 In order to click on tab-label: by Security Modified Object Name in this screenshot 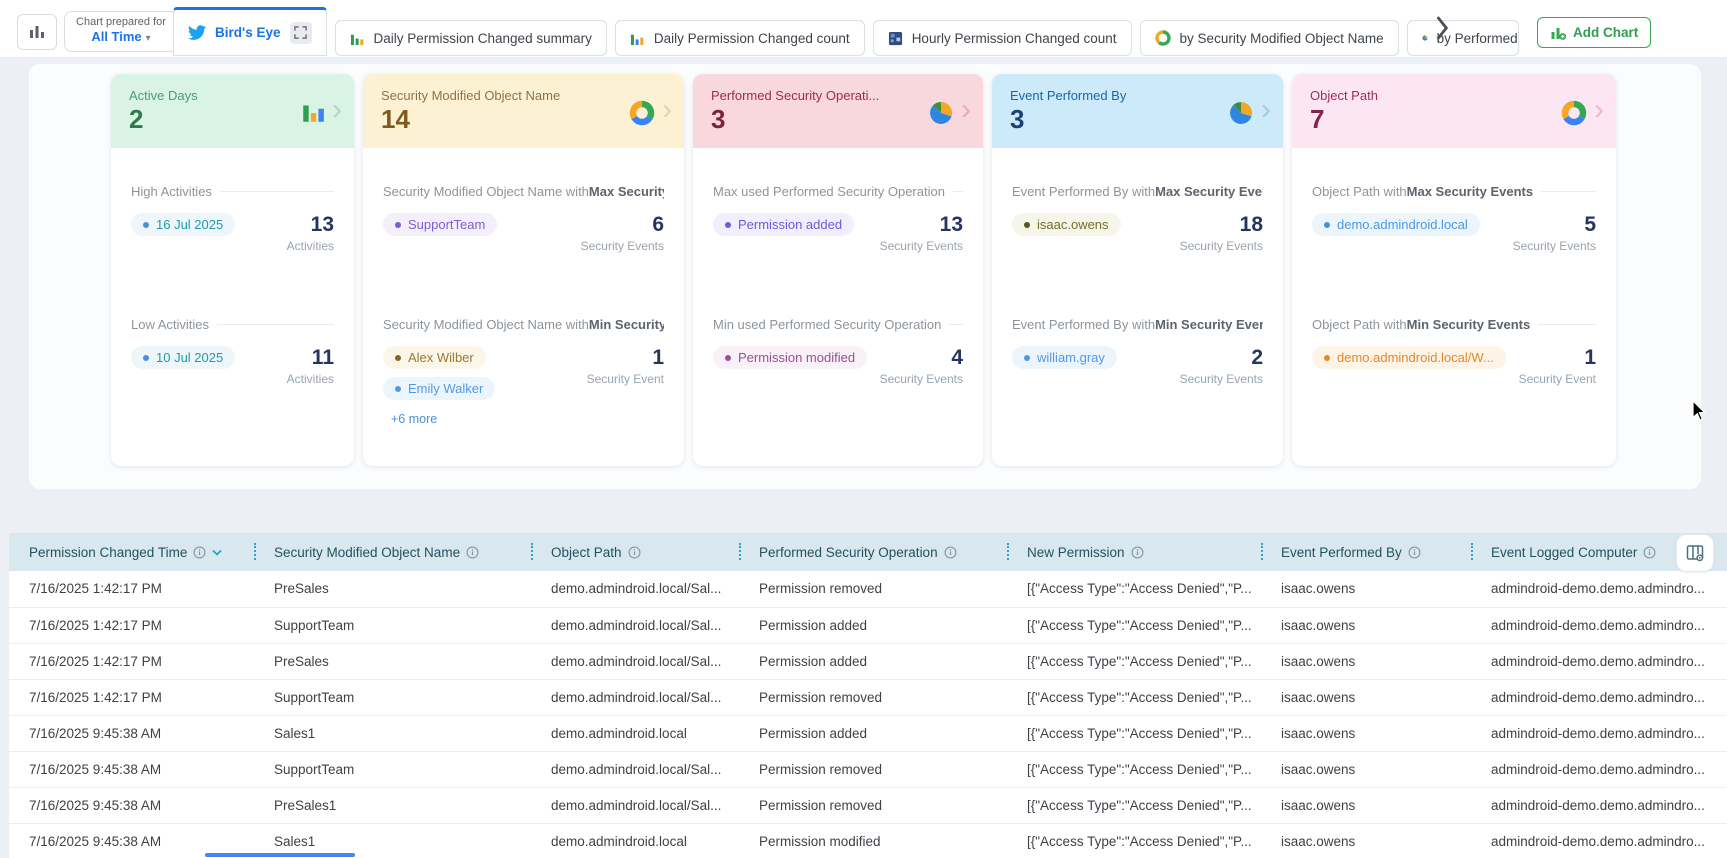, I will do `click(1281, 38)`.